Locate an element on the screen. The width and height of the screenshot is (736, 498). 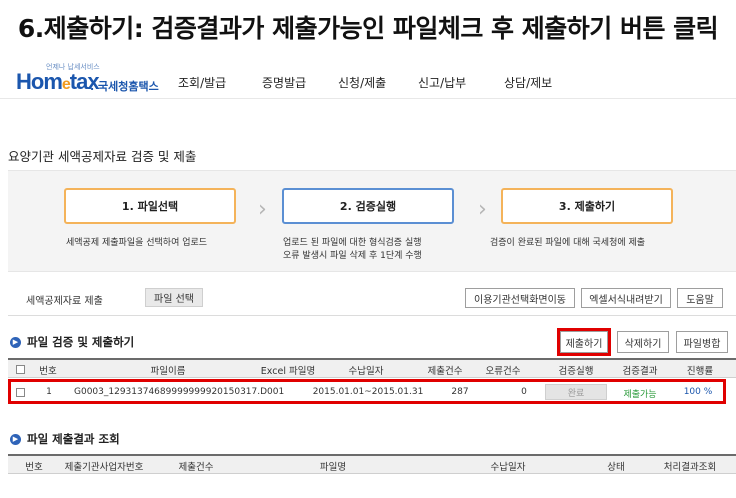
col-verify-result: 검증결과 is located at coordinates (640, 371).